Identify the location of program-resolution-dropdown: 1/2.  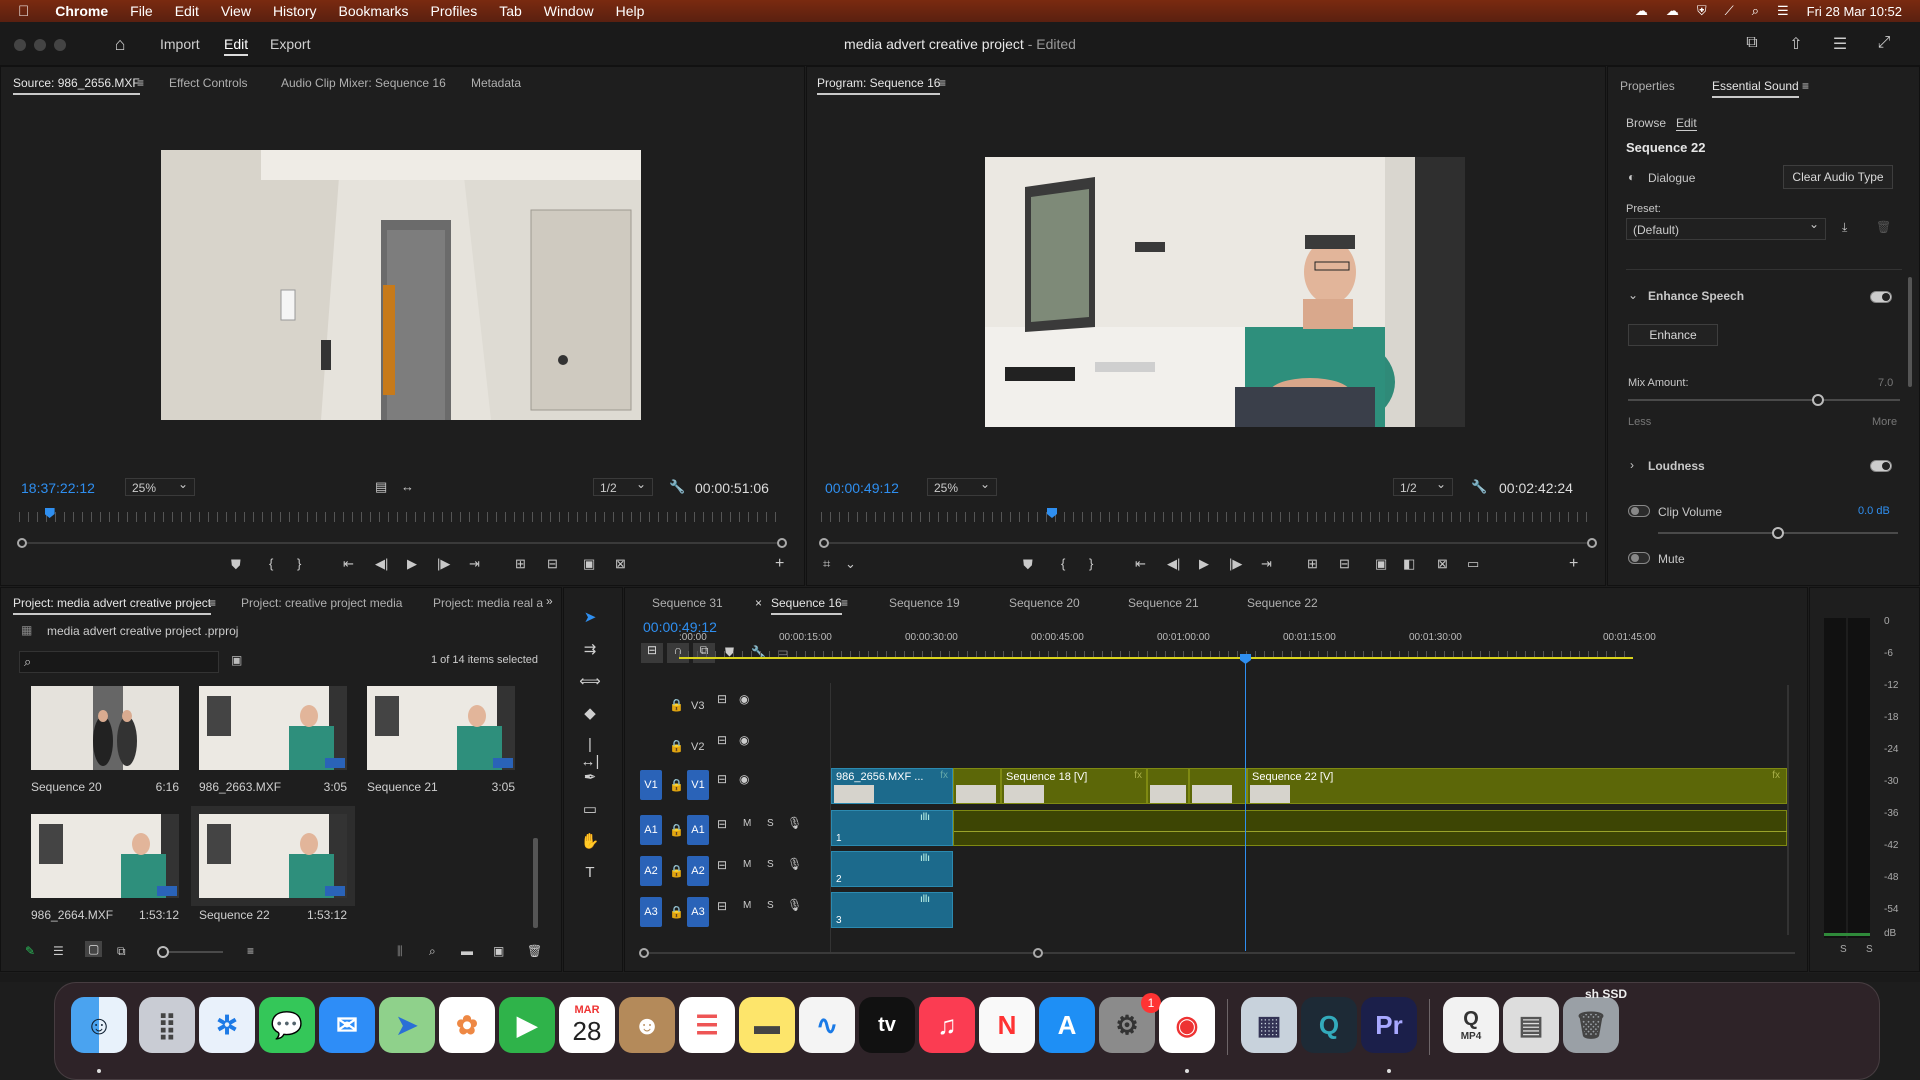
(1423, 486).